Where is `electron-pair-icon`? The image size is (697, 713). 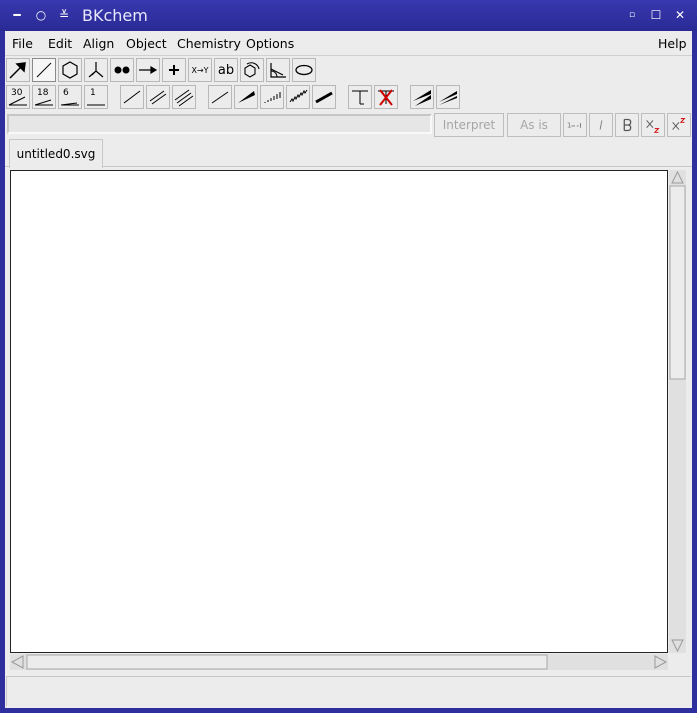
electron-pair-icon is located at coordinates (122, 70).